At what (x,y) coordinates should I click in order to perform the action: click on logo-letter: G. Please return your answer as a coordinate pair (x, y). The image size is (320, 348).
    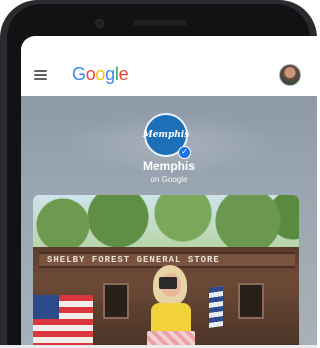
    Looking at the image, I should click on (79, 74).